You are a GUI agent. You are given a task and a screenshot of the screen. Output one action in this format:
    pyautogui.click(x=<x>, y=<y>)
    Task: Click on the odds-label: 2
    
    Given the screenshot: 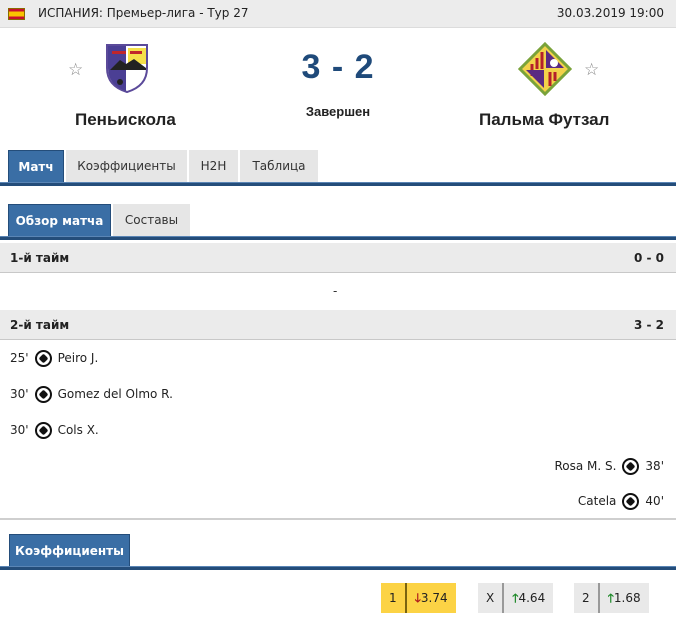 What is the action you would take?
    pyautogui.click(x=587, y=598)
    